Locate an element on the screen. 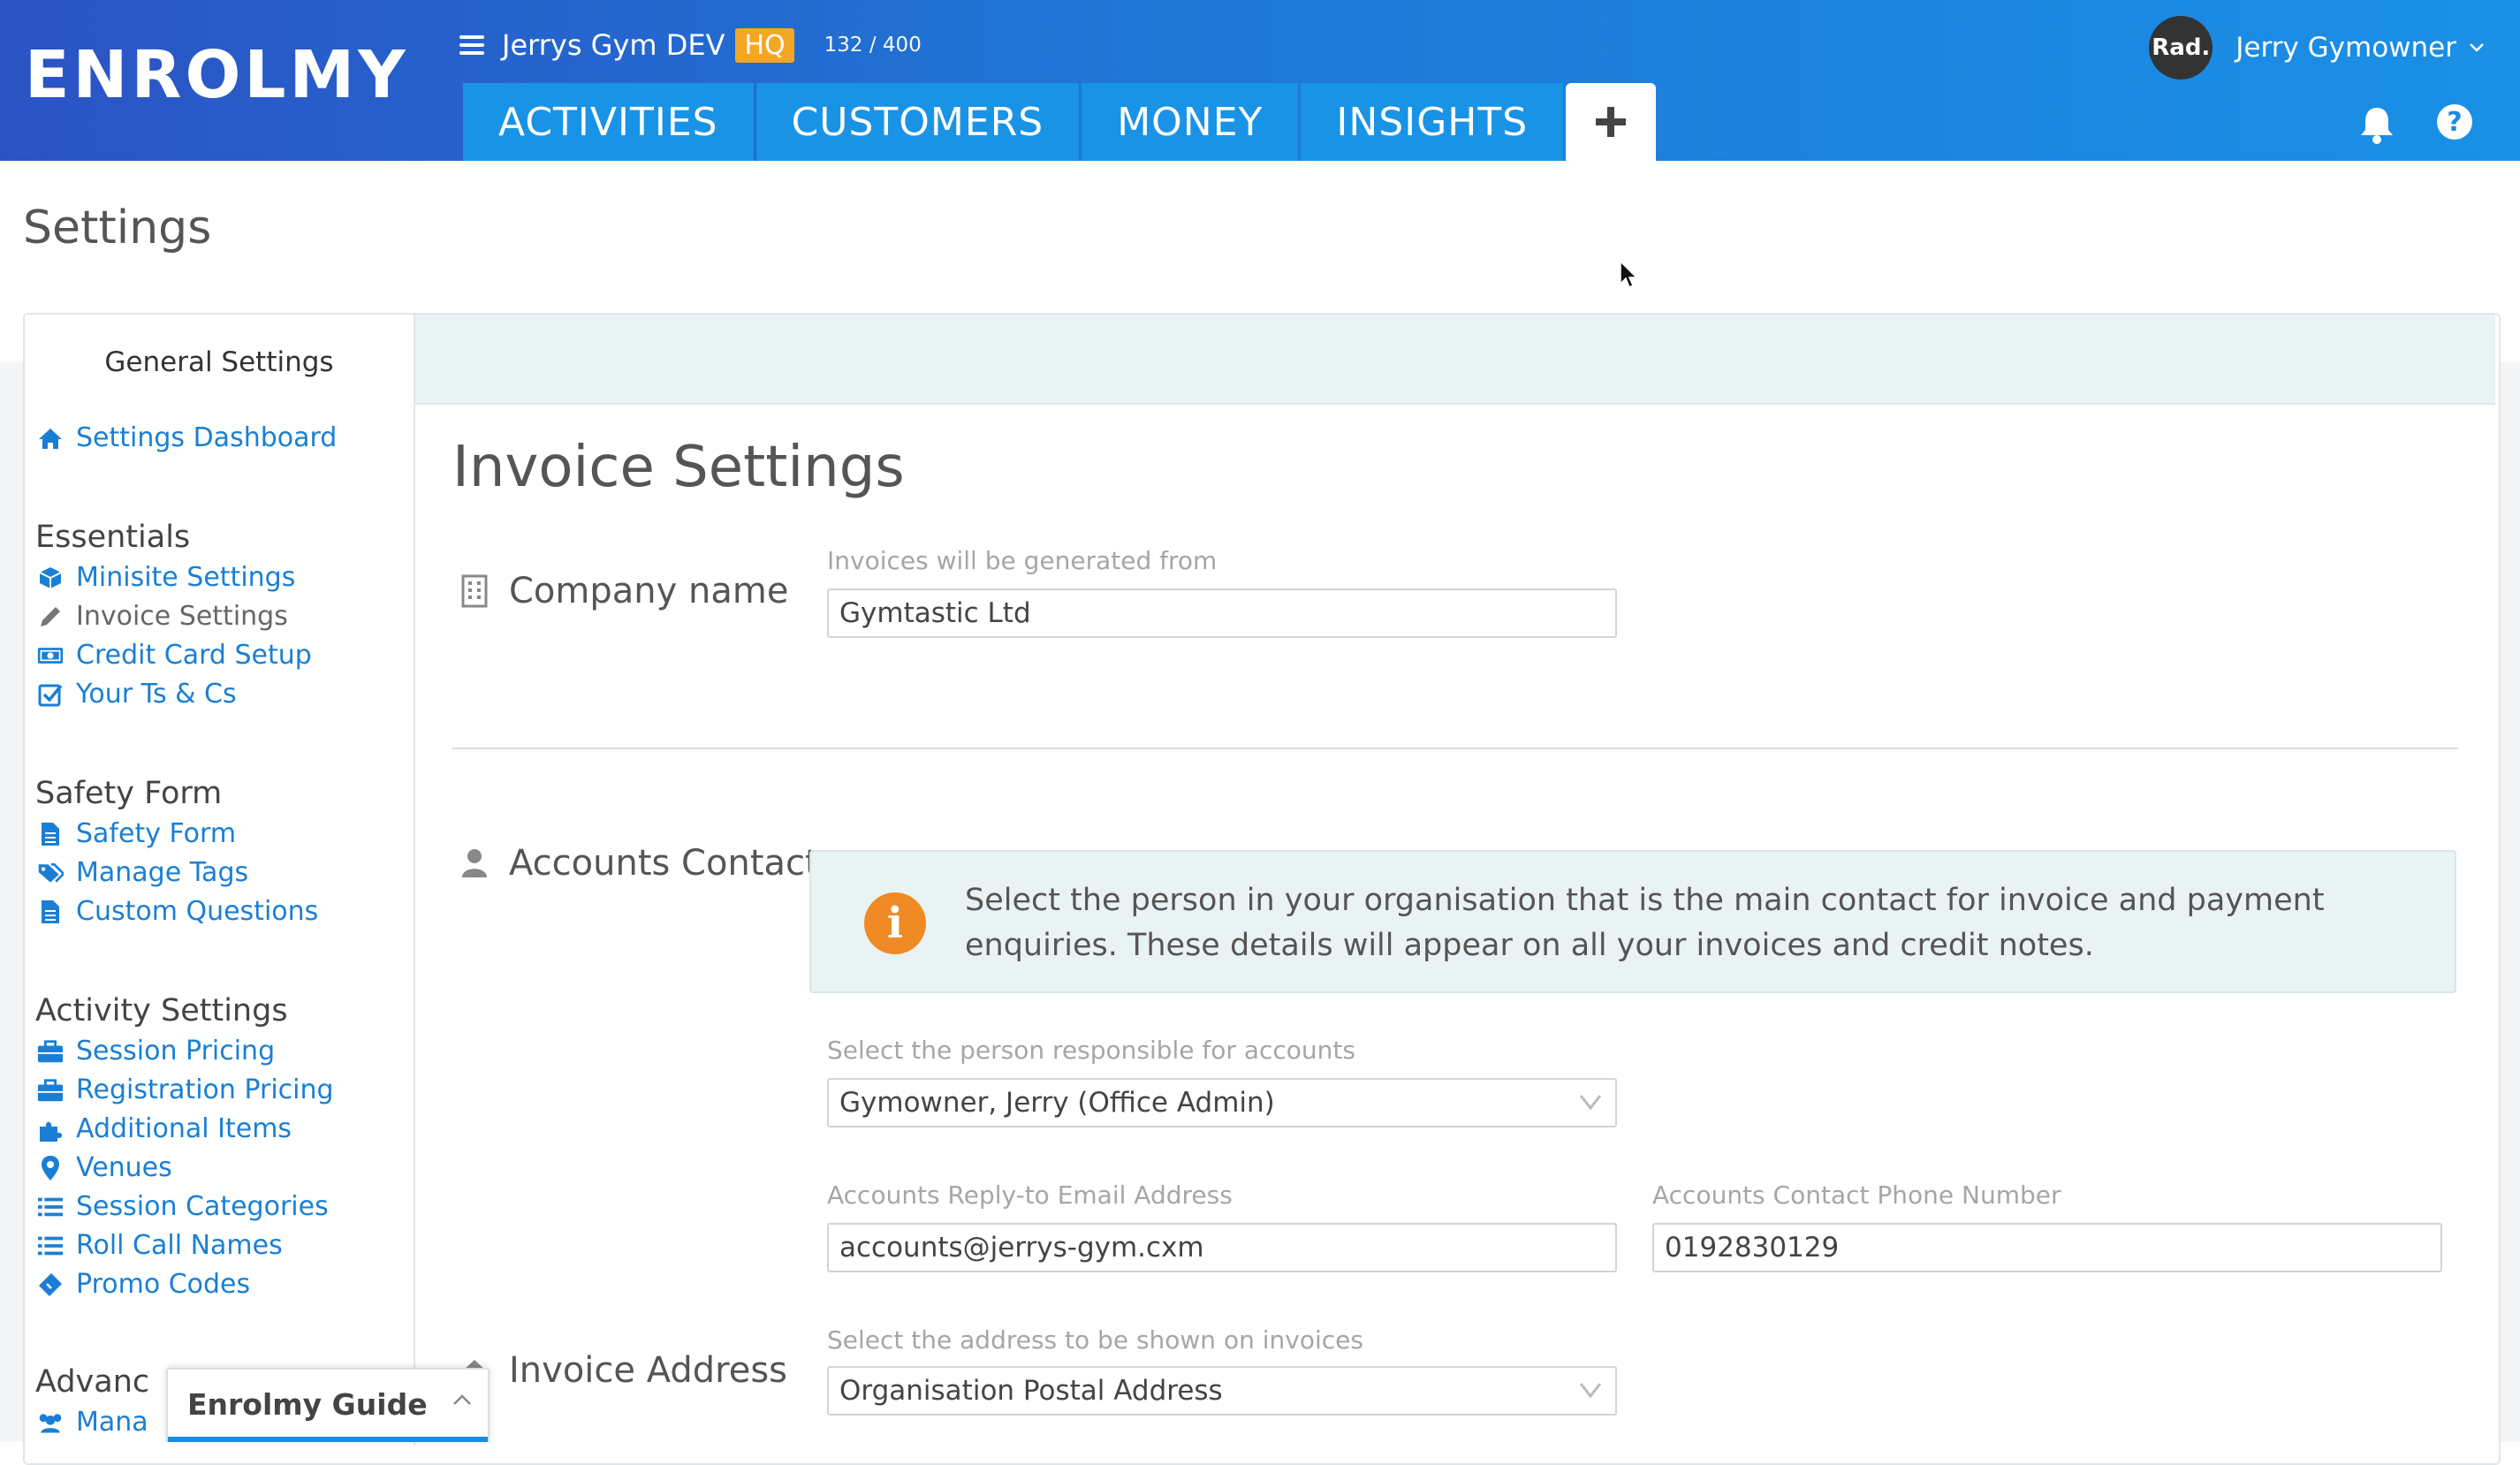 The height and width of the screenshot is (1465, 2520). organisation-switcher: Jerrys Gym DEV HQ 132 / 400 is located at coordinates (690, 45).